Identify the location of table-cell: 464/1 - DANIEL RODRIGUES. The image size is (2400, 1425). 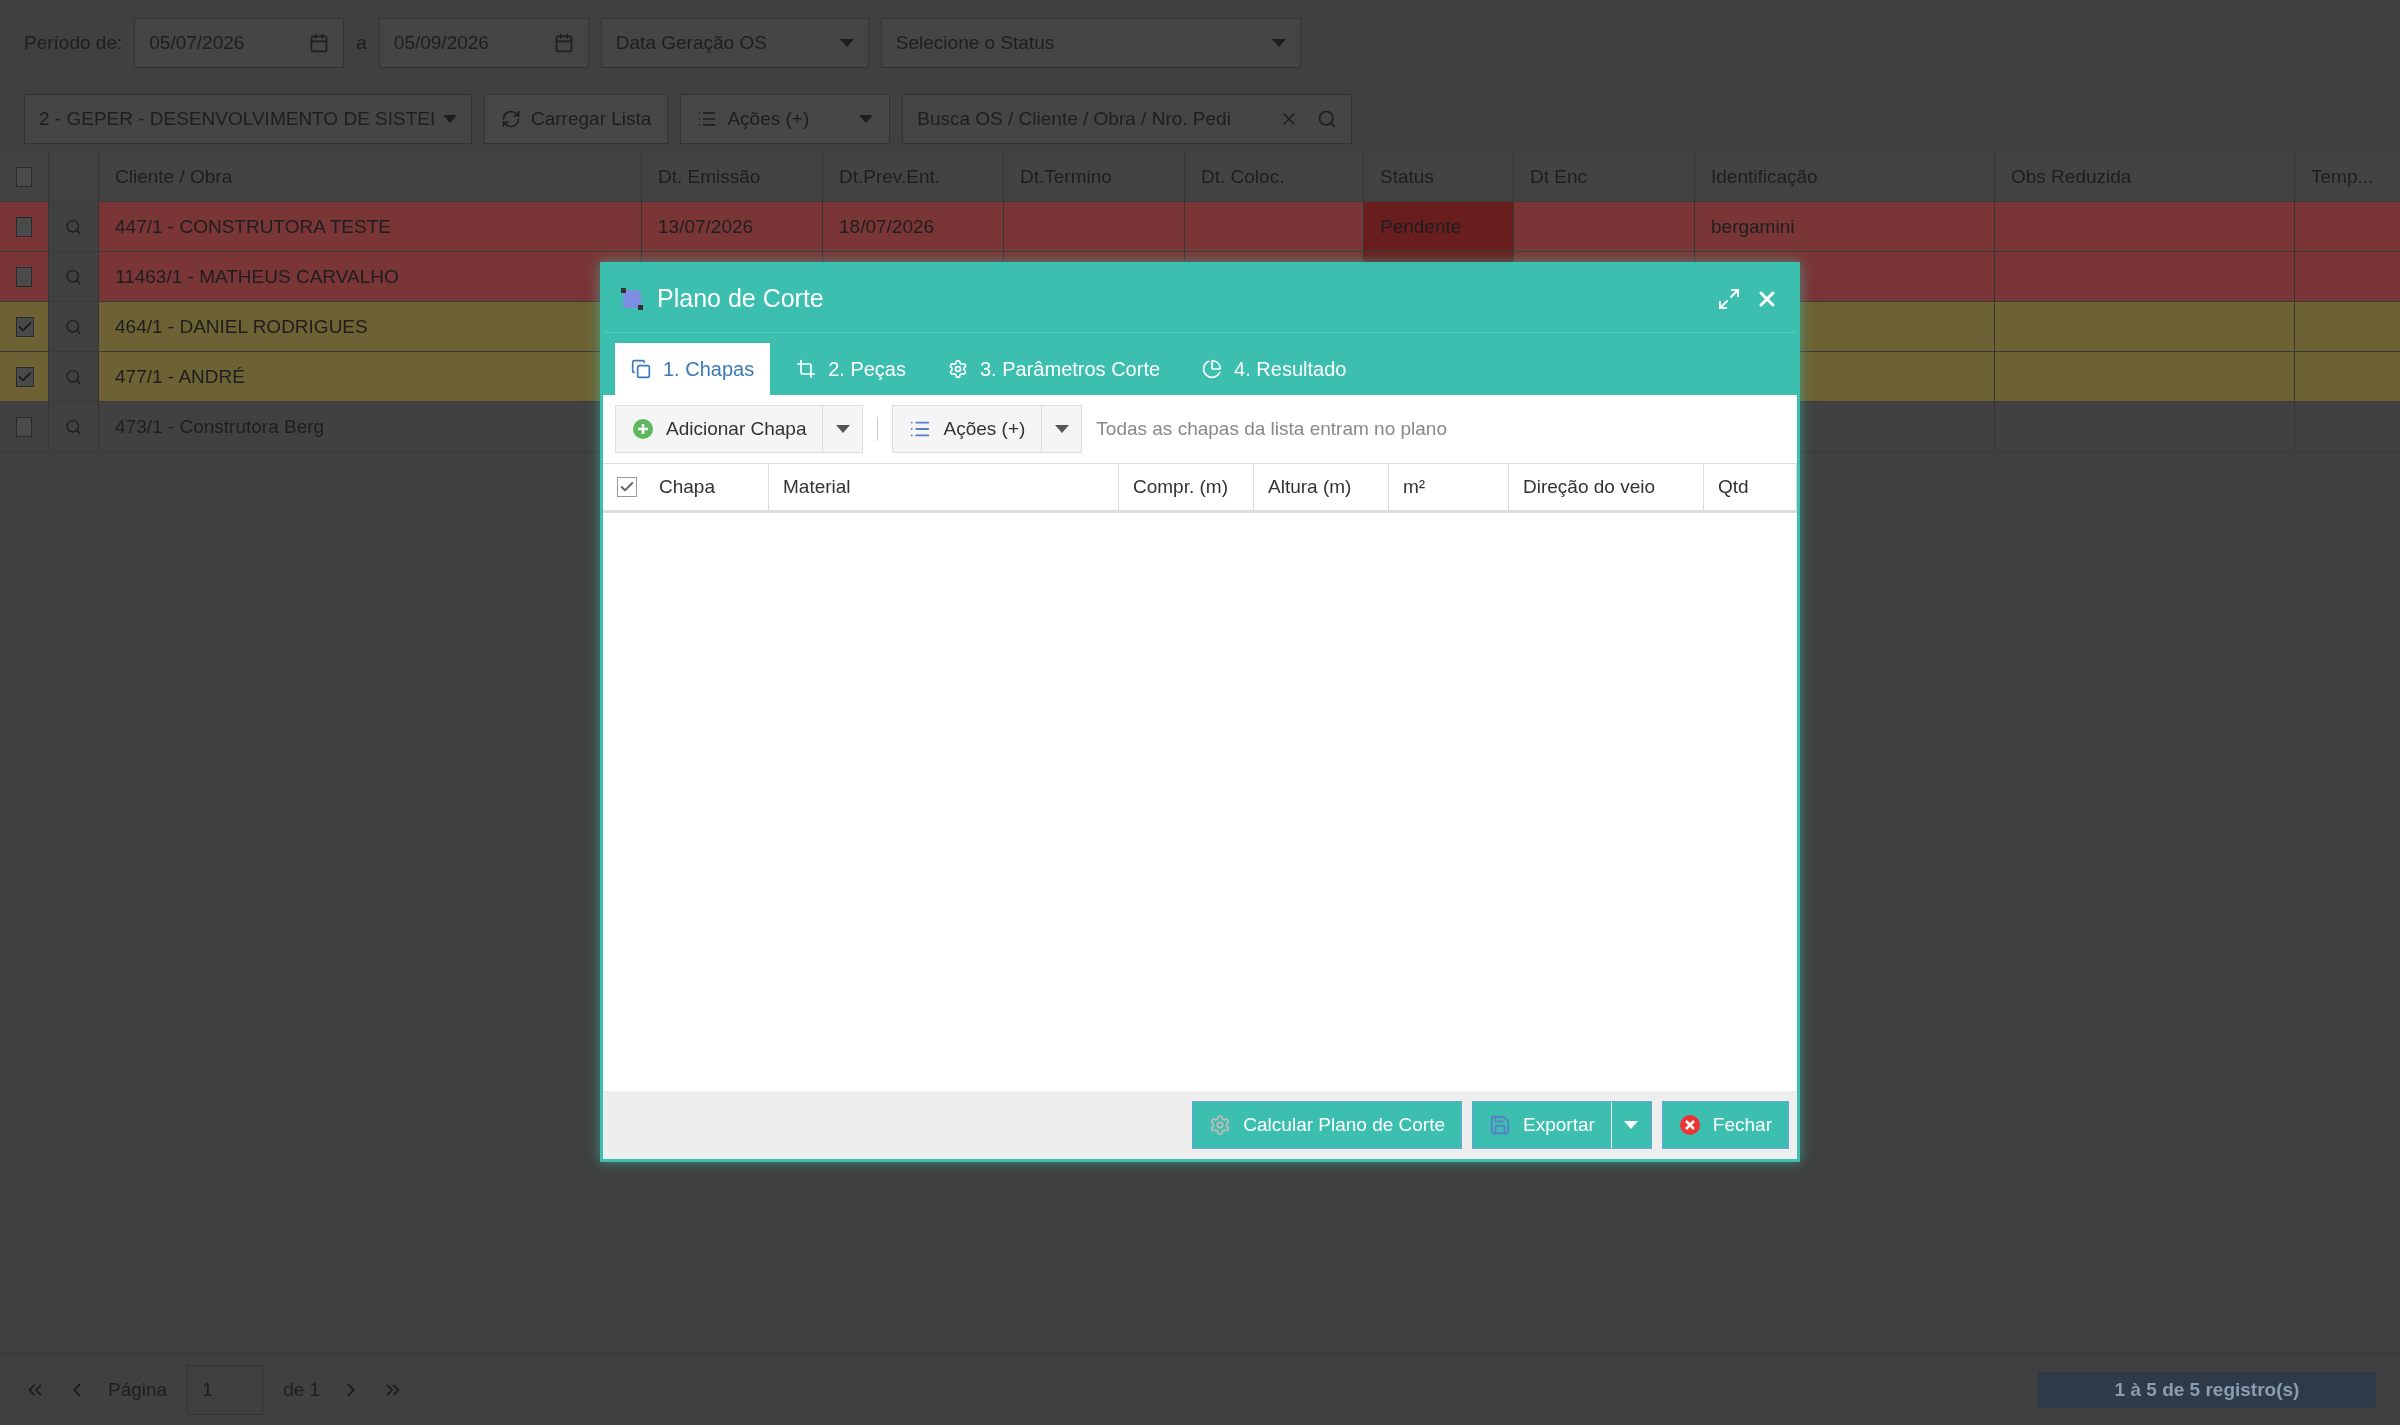
(241, 326).